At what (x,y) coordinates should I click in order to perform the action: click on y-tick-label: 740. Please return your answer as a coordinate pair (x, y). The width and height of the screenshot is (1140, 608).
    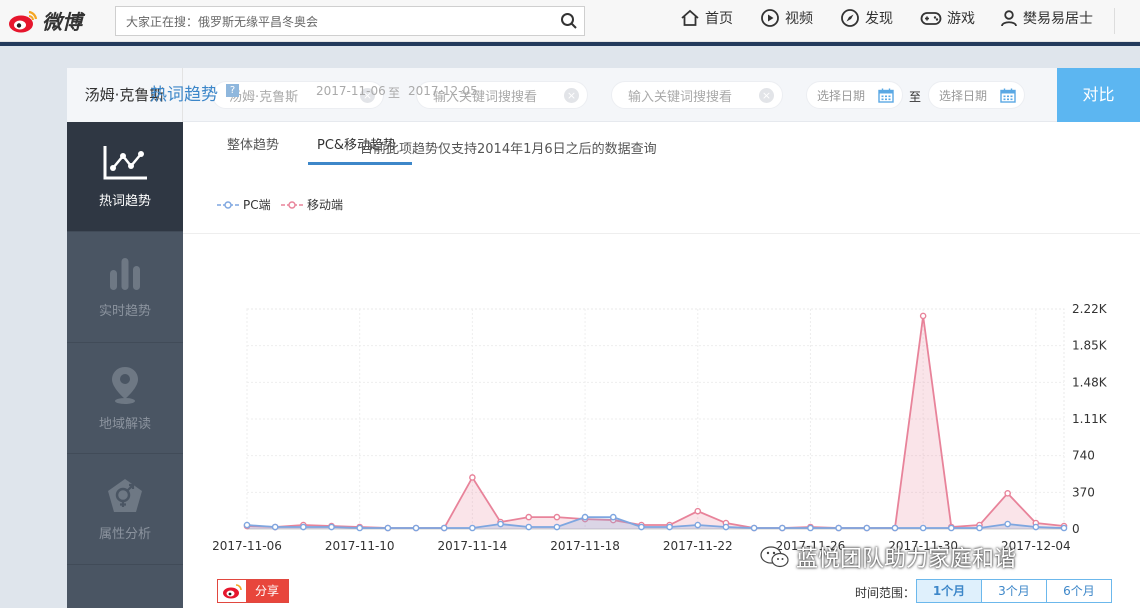
    Looking at the image, I should click on (1083, 456).